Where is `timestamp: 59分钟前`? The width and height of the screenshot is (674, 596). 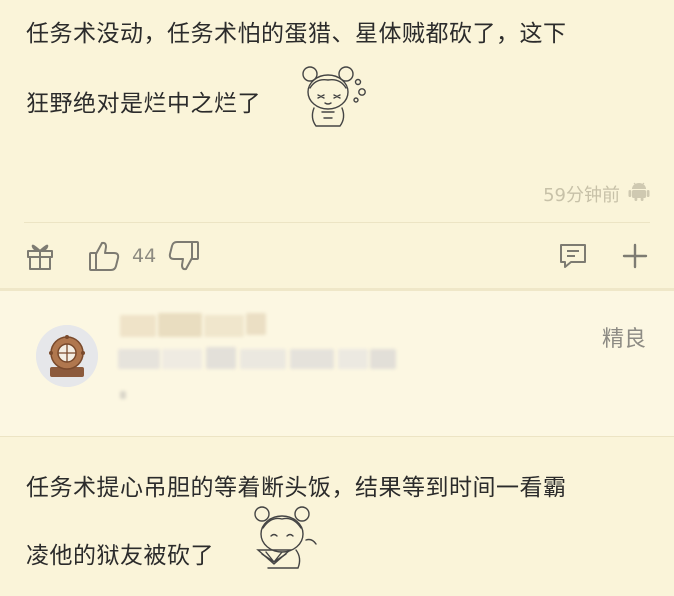
timestamp: 59分钟前 is located at coordinates (581, 195).